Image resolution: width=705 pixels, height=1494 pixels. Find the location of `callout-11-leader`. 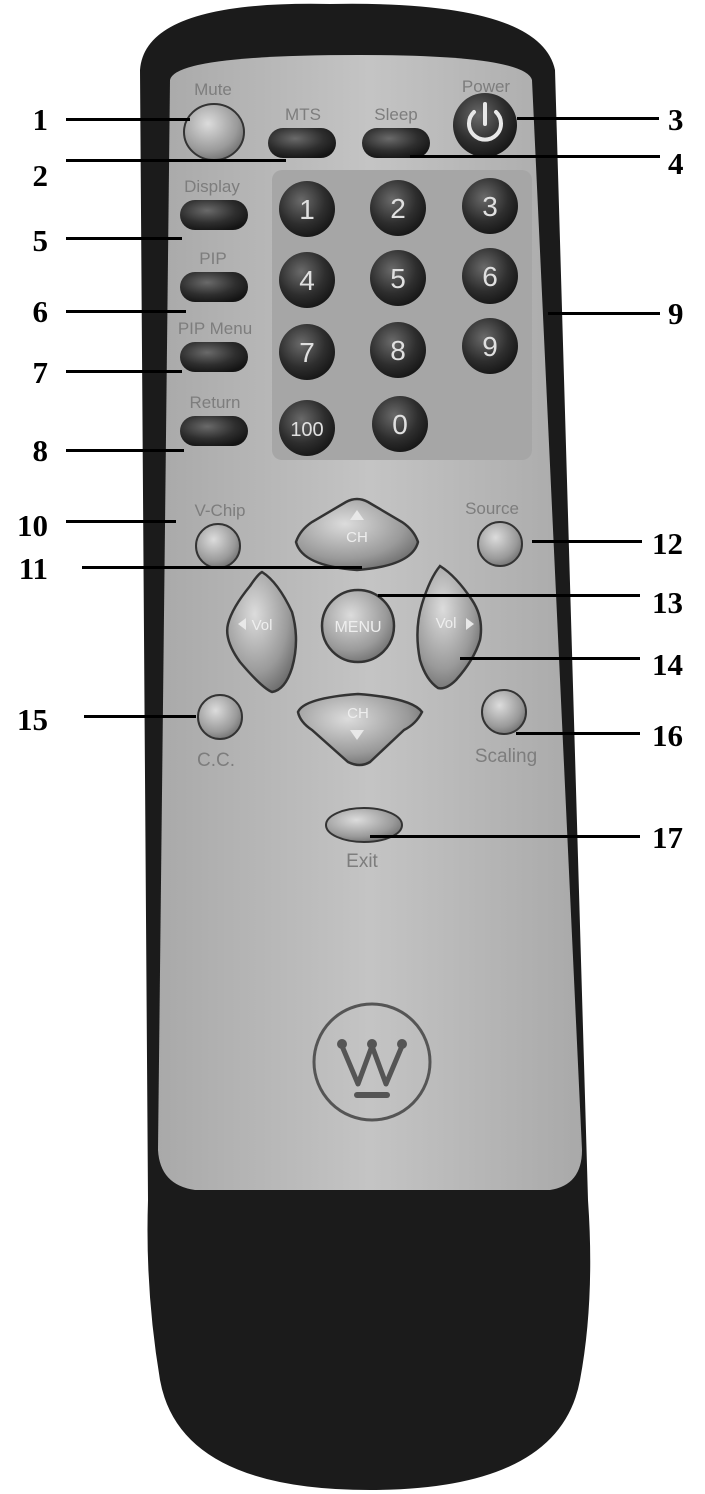

callout-11-leader is located at coordinates (222, 567).